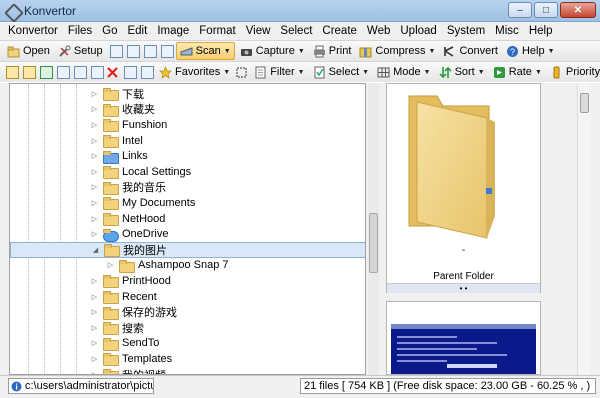 Image resolution: width=600 pixels, height=398 pixels. Describe the element at coordinates (546, 10) in the screenshot. I see `maximize-button: □` at that location.